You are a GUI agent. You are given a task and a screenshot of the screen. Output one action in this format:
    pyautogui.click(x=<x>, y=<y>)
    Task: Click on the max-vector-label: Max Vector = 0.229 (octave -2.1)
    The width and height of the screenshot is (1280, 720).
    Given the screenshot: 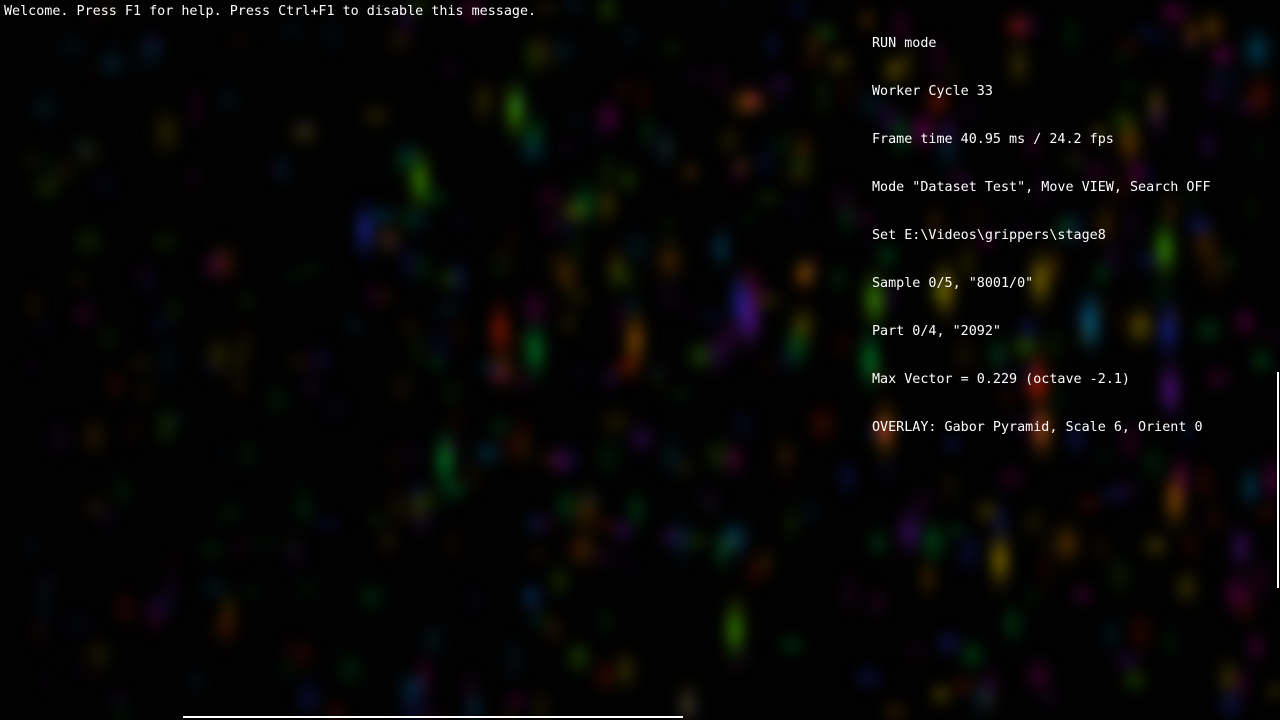 What is the action you would take?
    pyautogui.click(x=1001, y=379)
    